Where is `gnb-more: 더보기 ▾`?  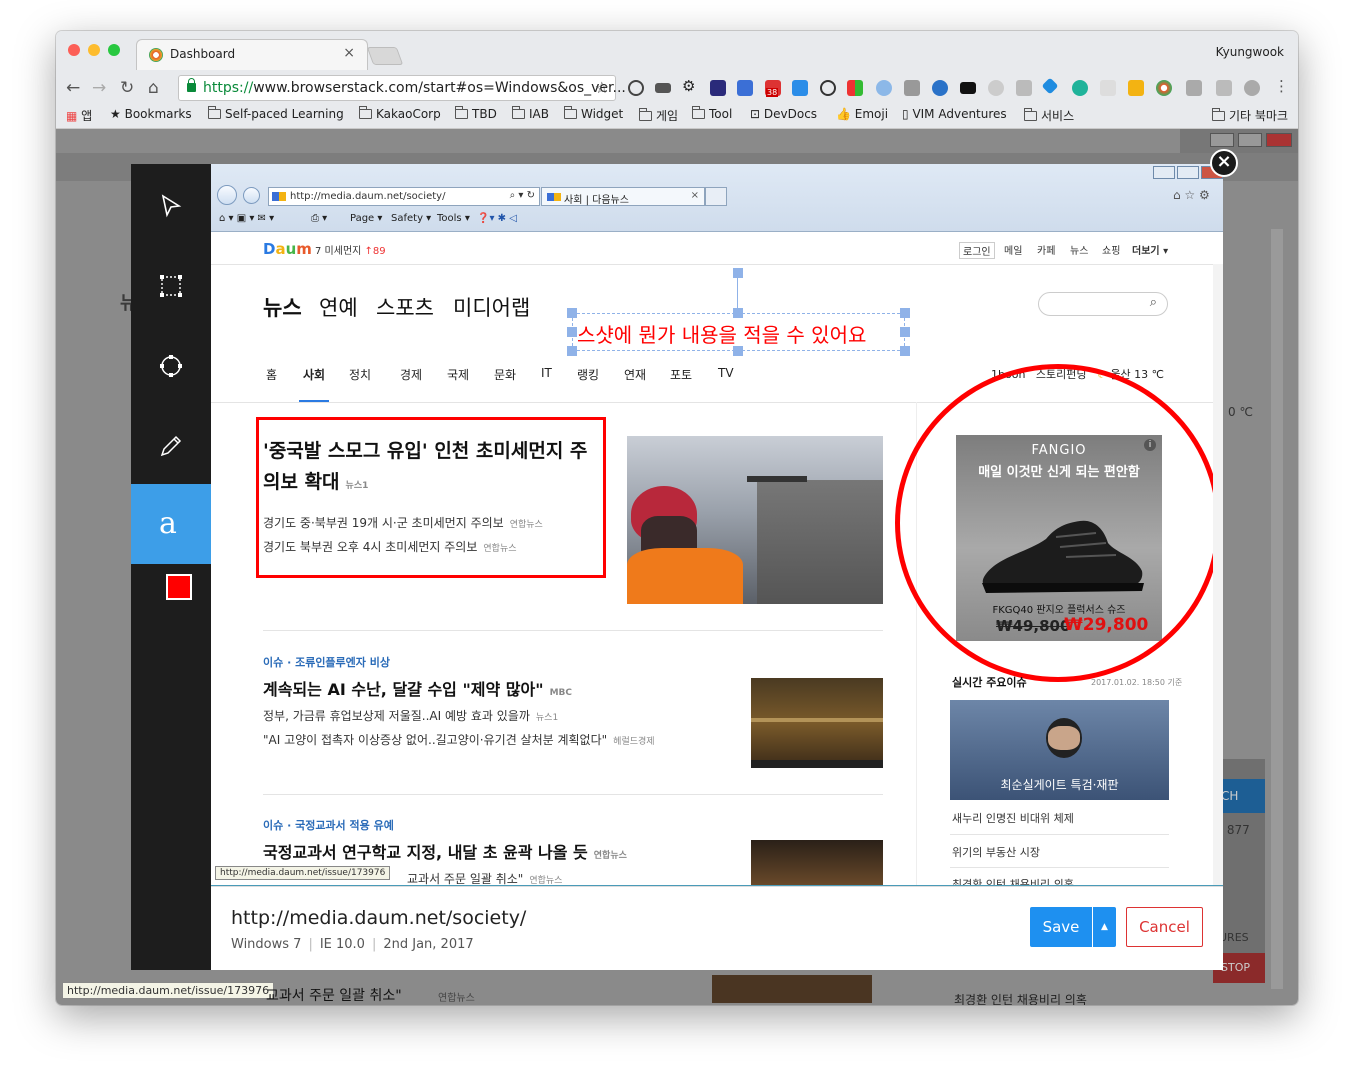 gnb-more: 더보기 ▾ is located at coordinates (1150, 249).